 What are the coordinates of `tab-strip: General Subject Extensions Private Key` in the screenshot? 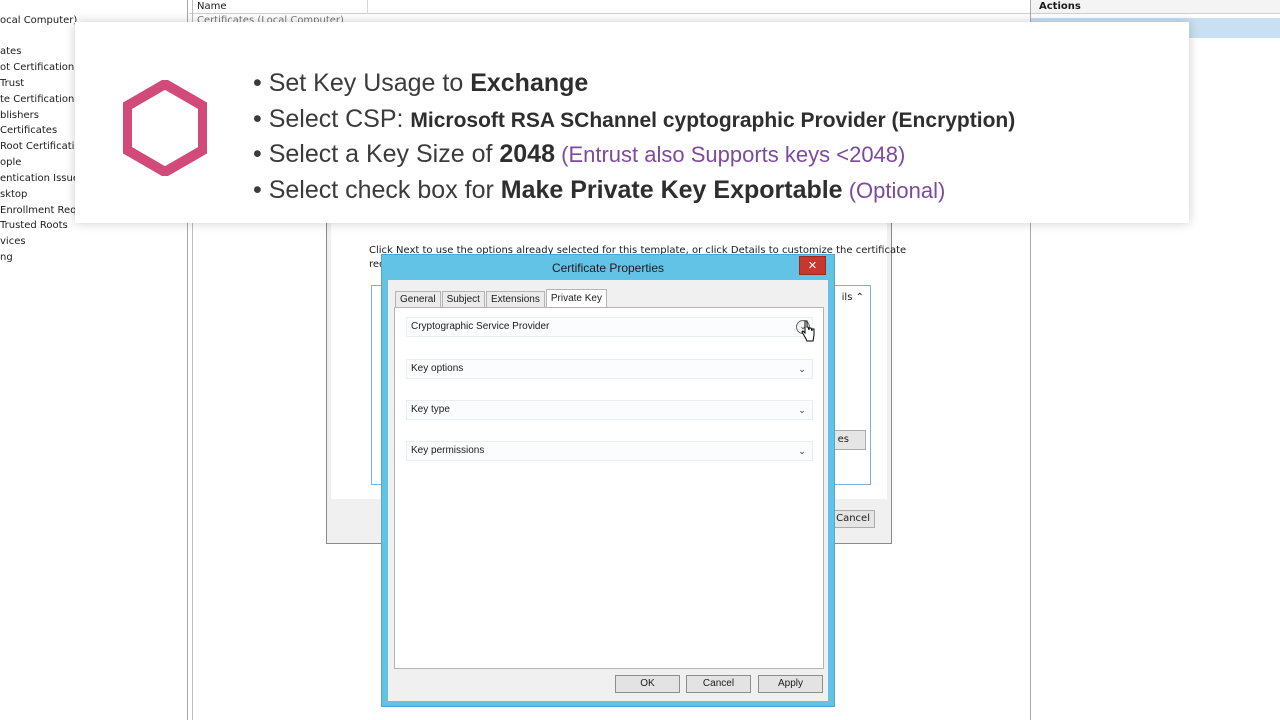 It's located at (501, 298).